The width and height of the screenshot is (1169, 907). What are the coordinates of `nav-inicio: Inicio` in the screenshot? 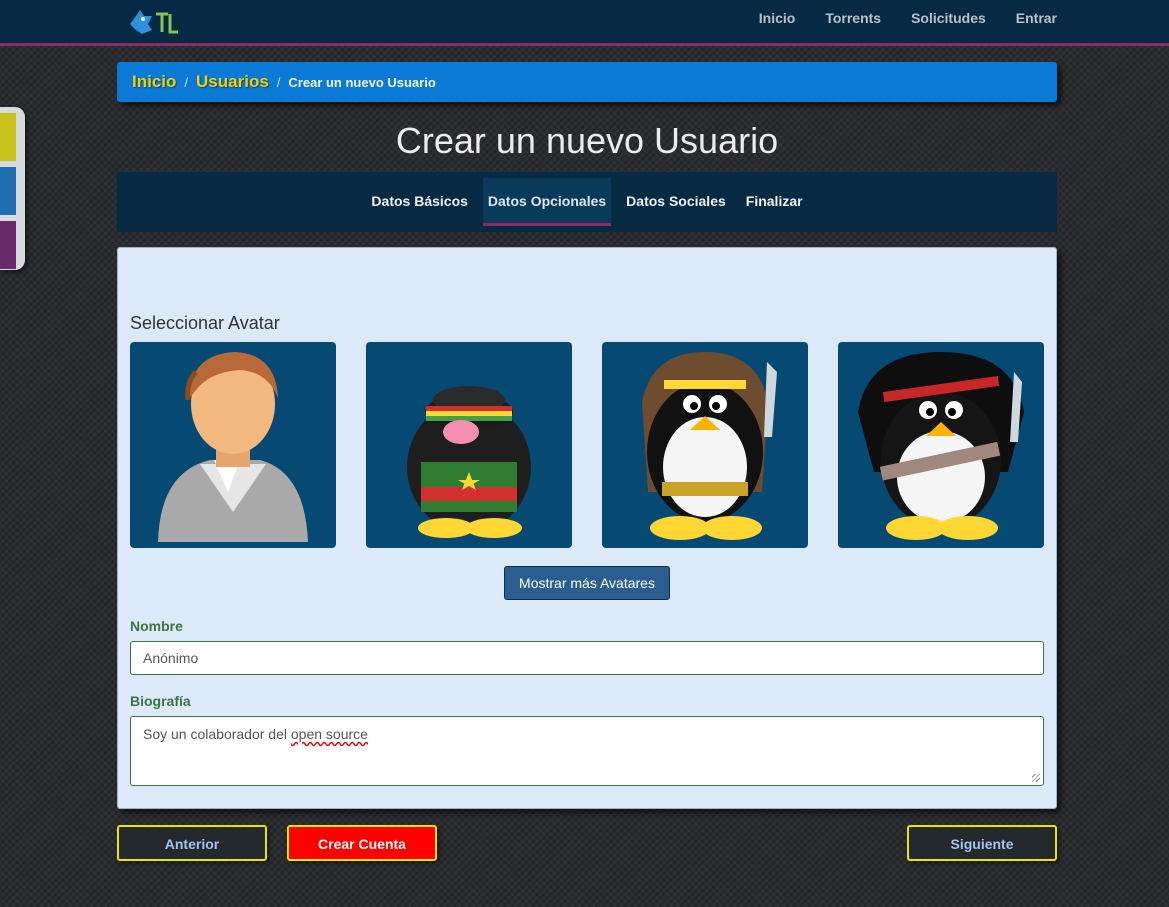 It's located at (777, 18).